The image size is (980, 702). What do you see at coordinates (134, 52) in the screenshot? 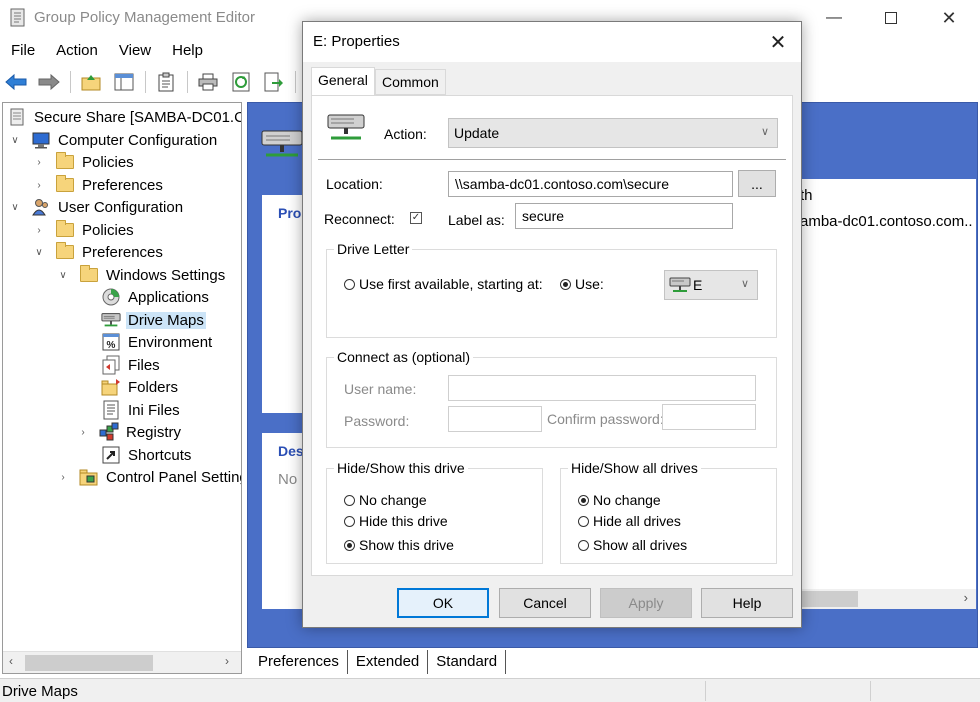
I see `menu-view: View` at bounding box center [134, 52].